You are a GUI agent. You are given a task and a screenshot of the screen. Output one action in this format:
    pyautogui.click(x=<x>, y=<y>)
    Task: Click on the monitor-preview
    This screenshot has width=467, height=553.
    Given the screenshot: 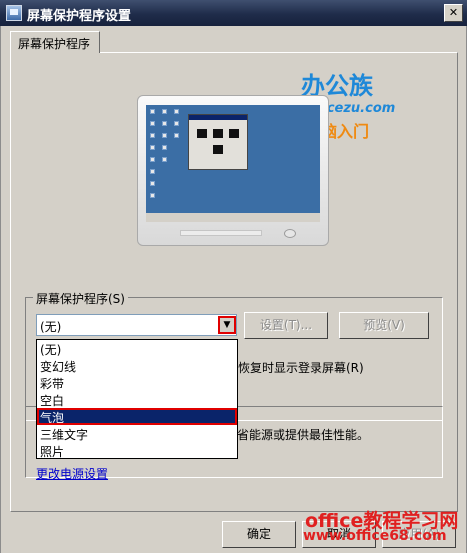 What is the action you would take?
    pyautogui.click(x=233, y=170)
    